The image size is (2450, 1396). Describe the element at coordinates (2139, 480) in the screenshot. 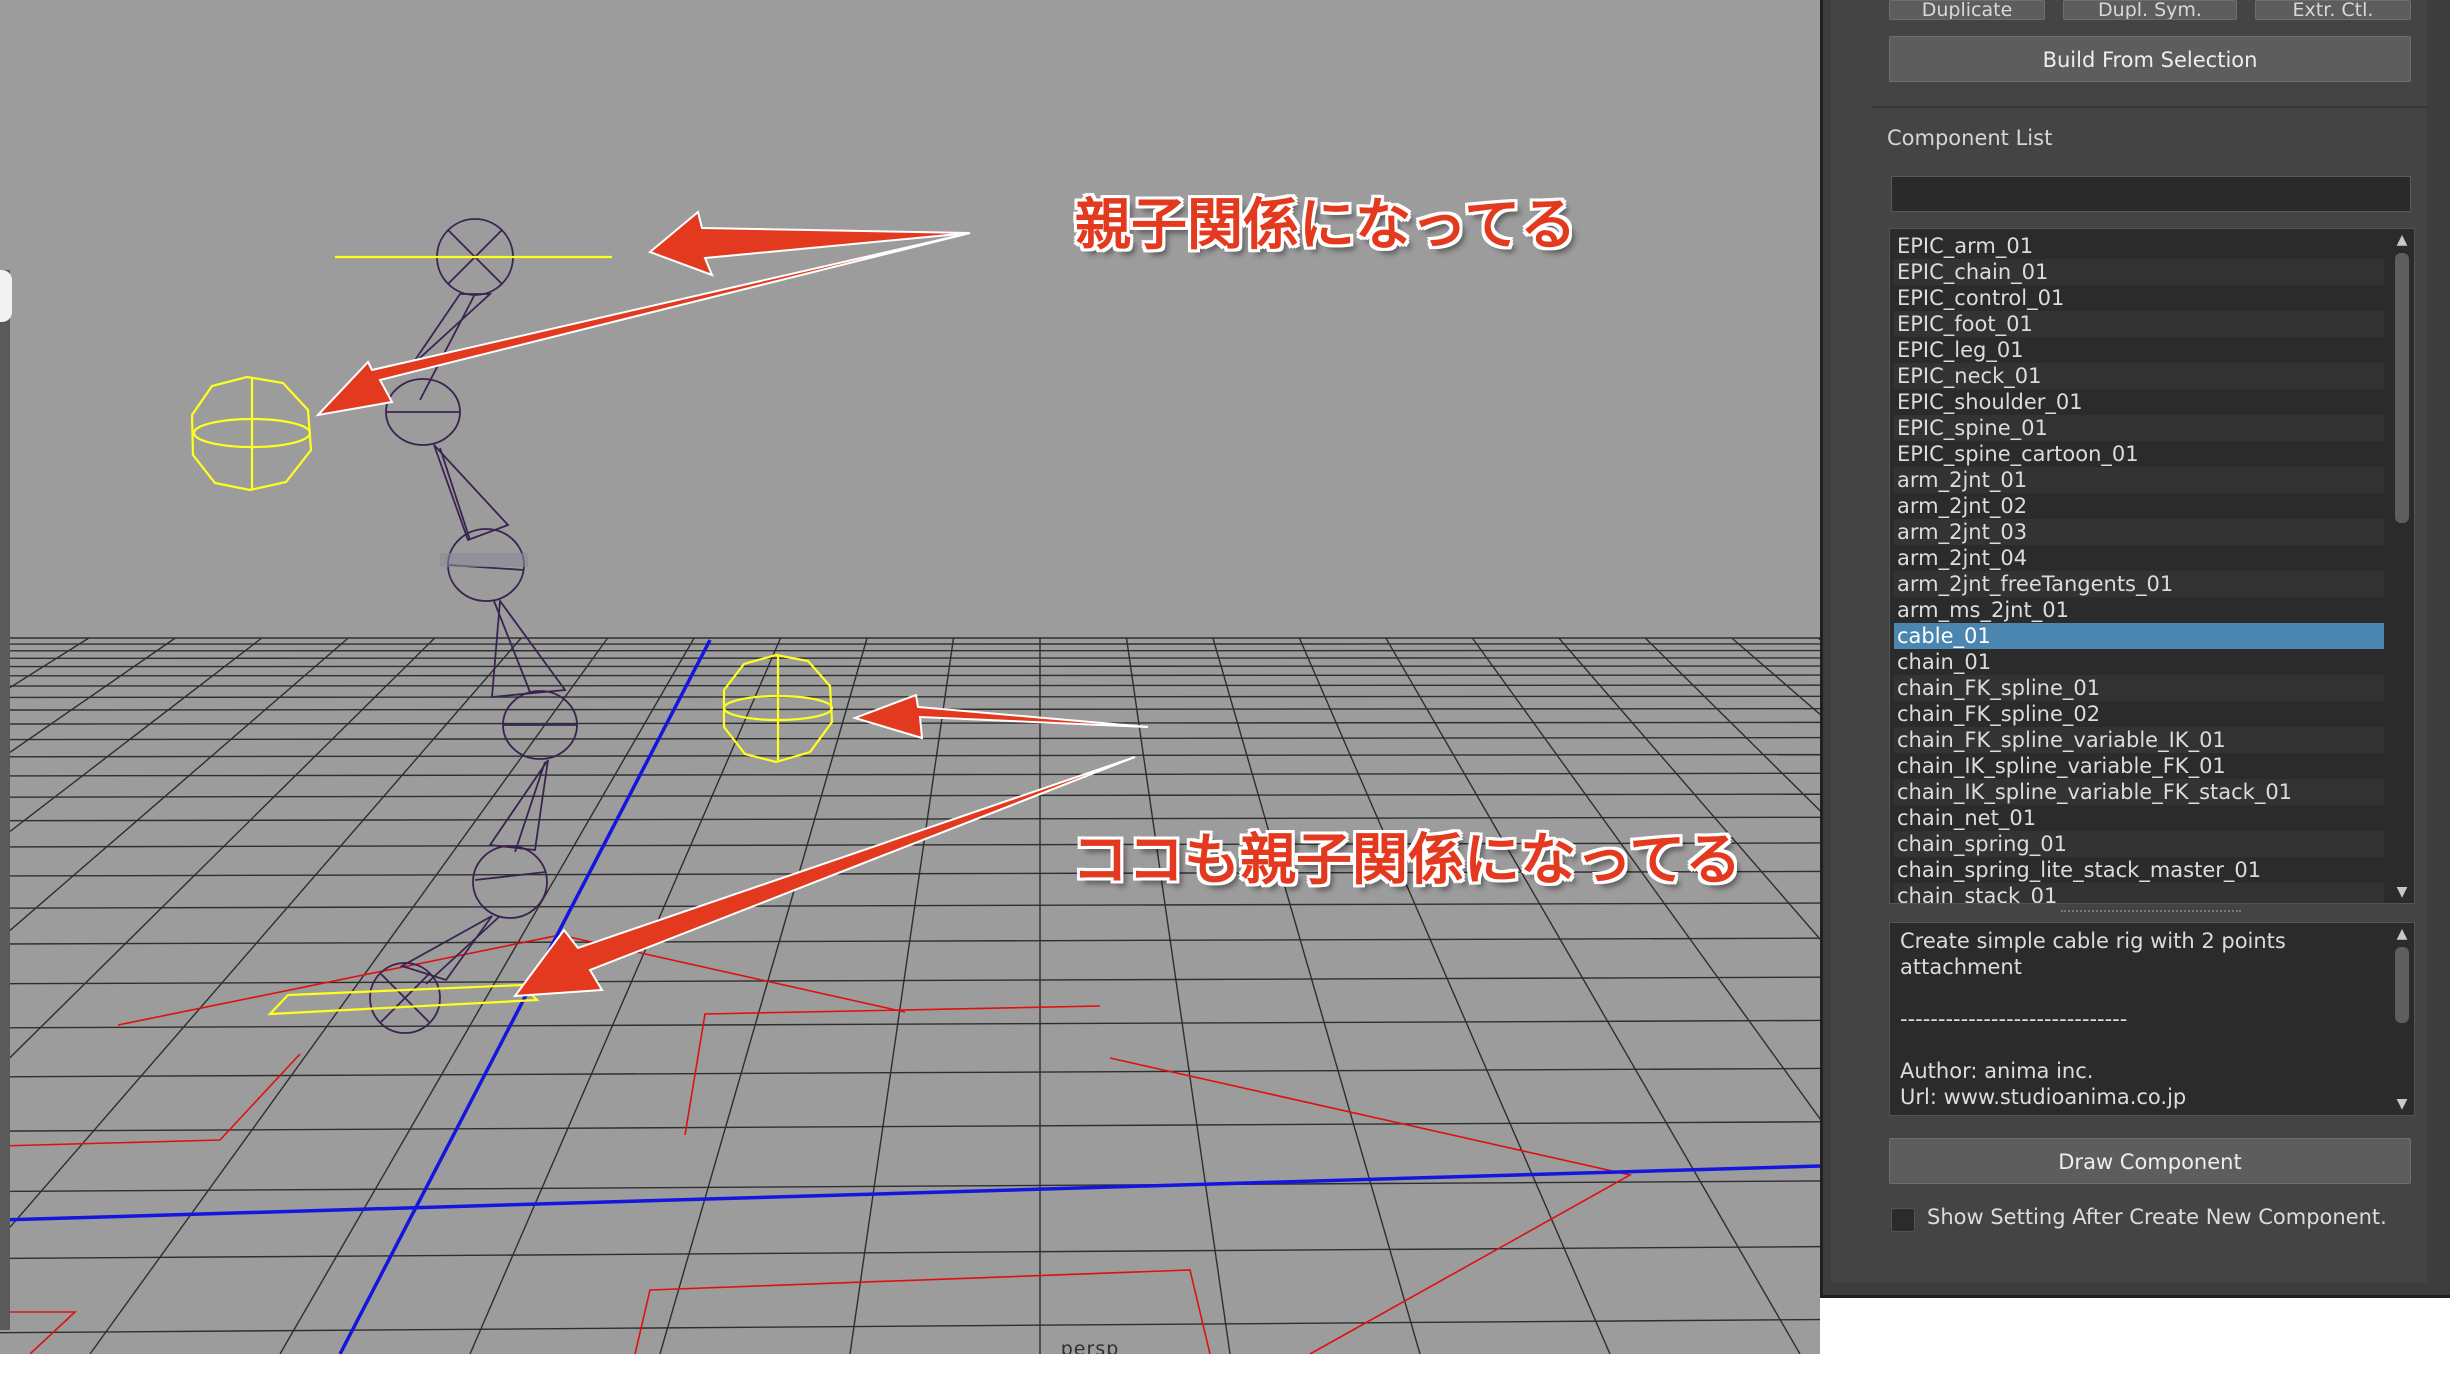

I see `component-list-item: arm_2jnt_01` at that location.